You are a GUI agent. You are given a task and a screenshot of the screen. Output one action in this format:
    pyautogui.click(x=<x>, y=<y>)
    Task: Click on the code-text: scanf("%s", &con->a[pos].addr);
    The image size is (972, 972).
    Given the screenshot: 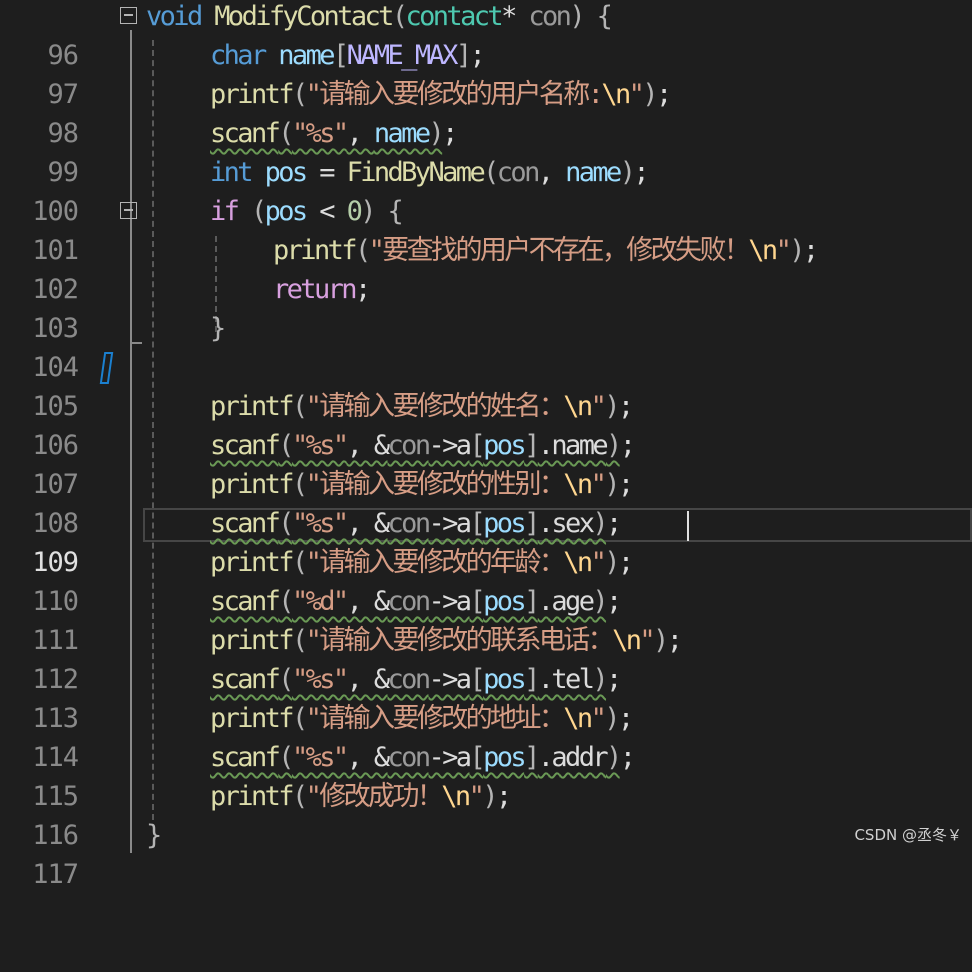 What is the action you would take?
    pyautogui.click(x=423, y=757)
    